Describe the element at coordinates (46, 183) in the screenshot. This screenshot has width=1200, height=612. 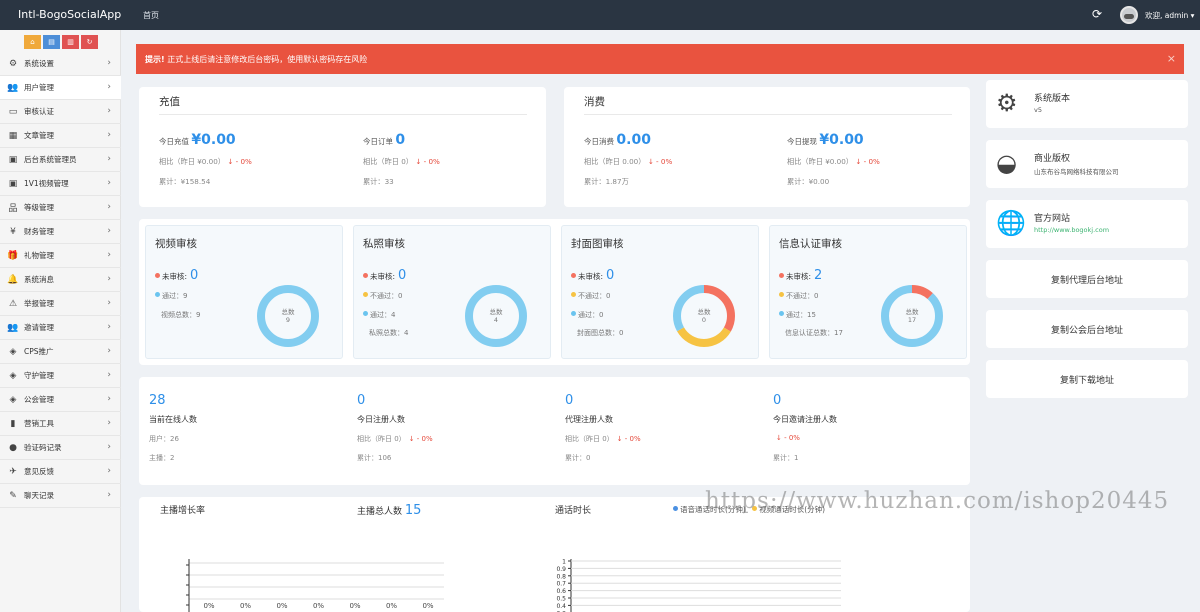
I see `sidebar-item-label: 1V1视频管理` at that location.